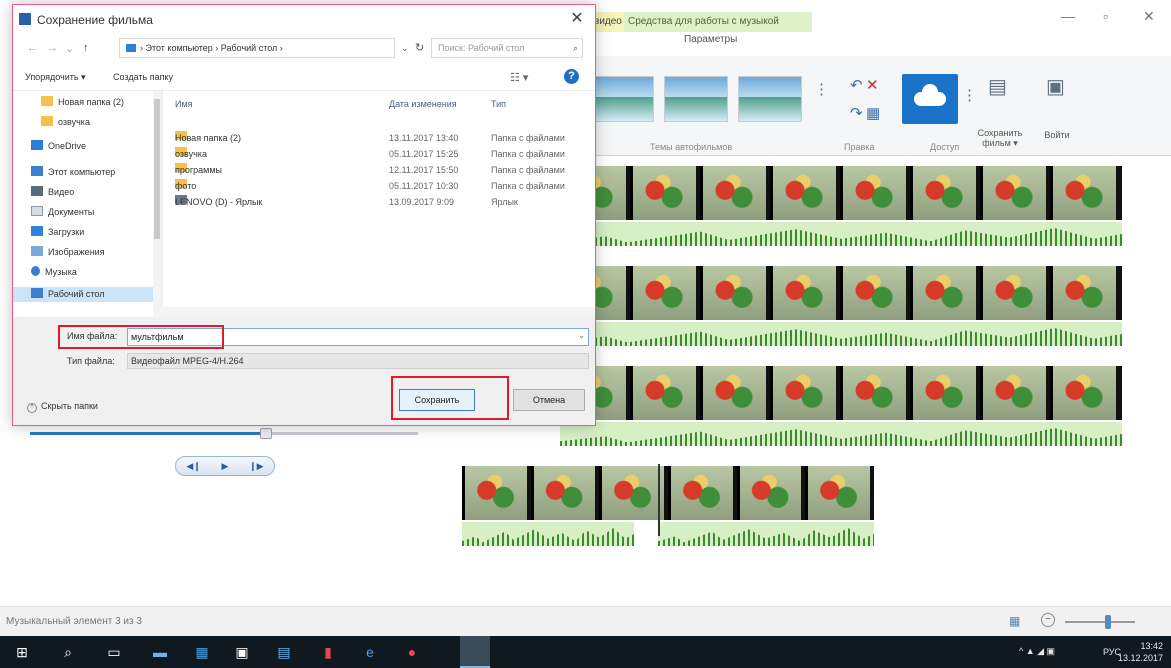 The image size is (1171, 668). I want to click on column-type: Тип, so click(498, 104).